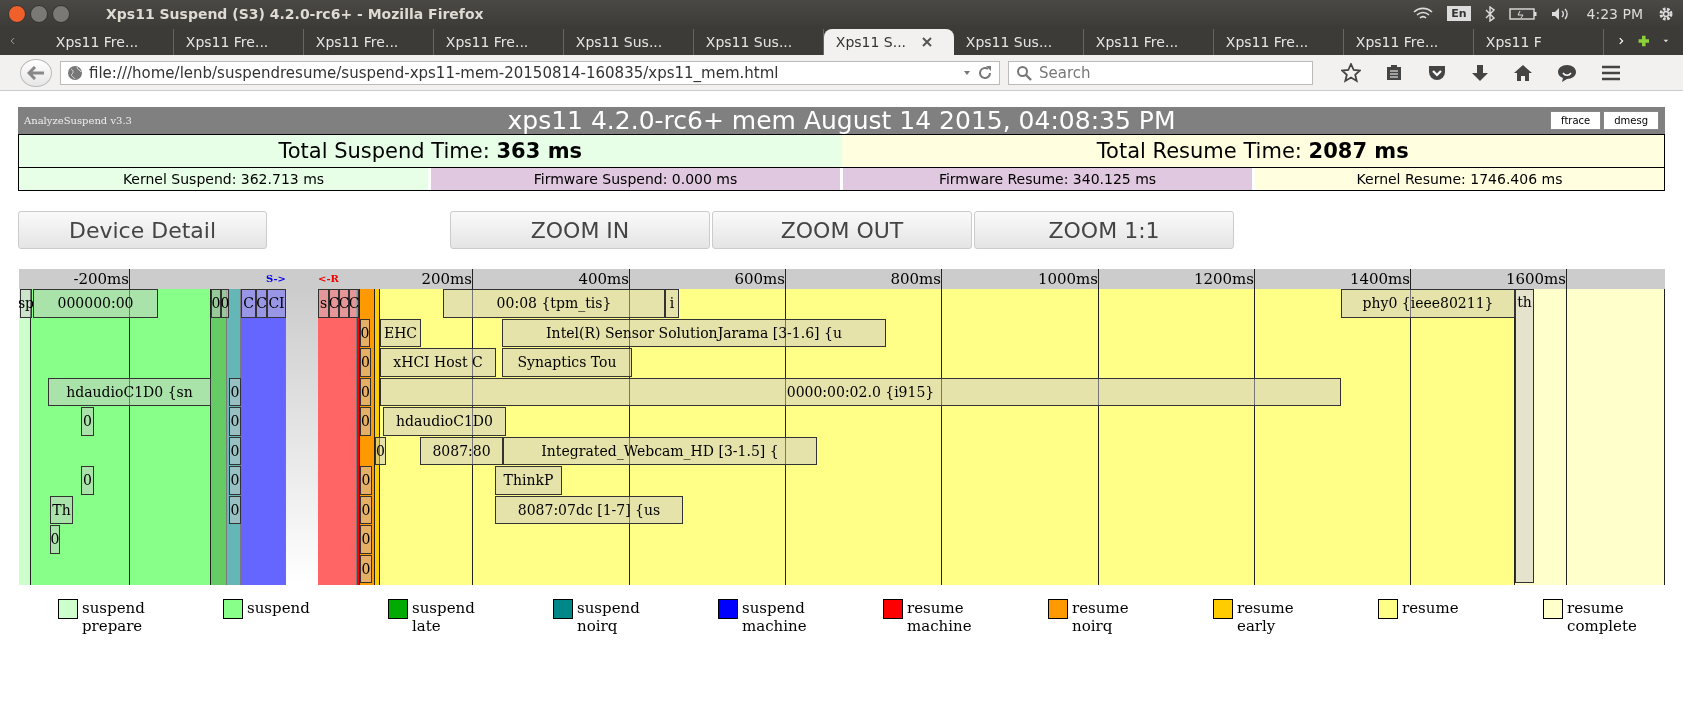 Image resolution: width=1683 pixels, height=711 pixels. Describe the element at coordinates (61, 509) in the screenshot. I see `device-bar: Th` at that location.